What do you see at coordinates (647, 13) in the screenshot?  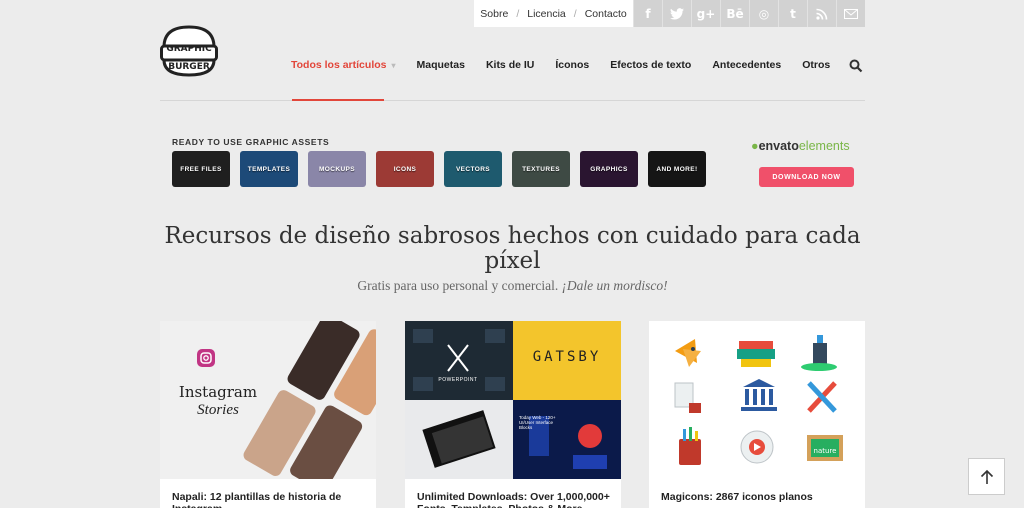 I see `facebook-icon: f` at bounding box center [647, 13].